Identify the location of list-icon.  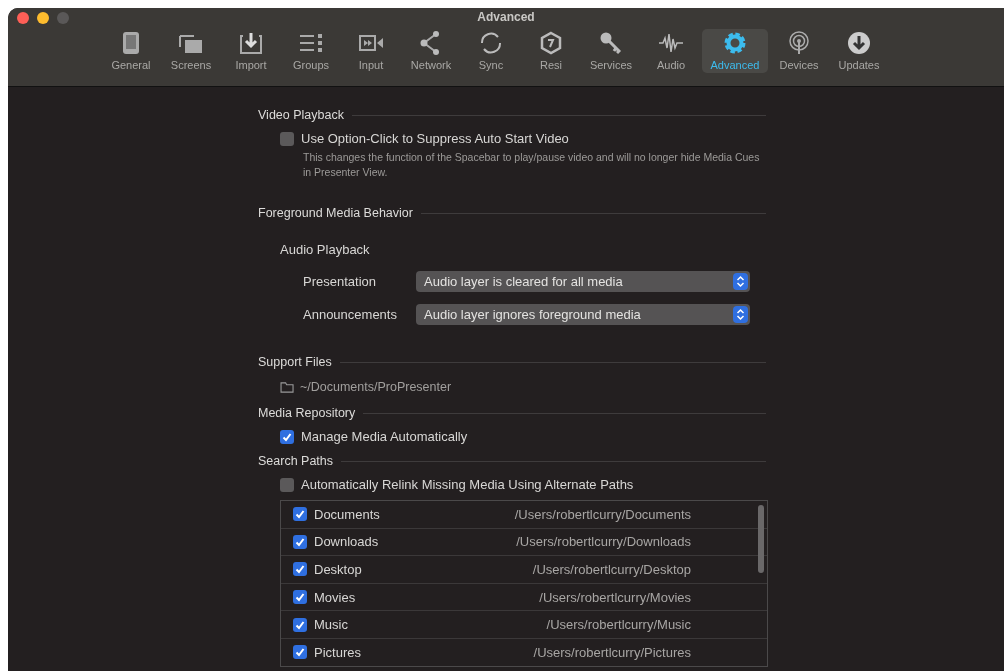
(311, 43).